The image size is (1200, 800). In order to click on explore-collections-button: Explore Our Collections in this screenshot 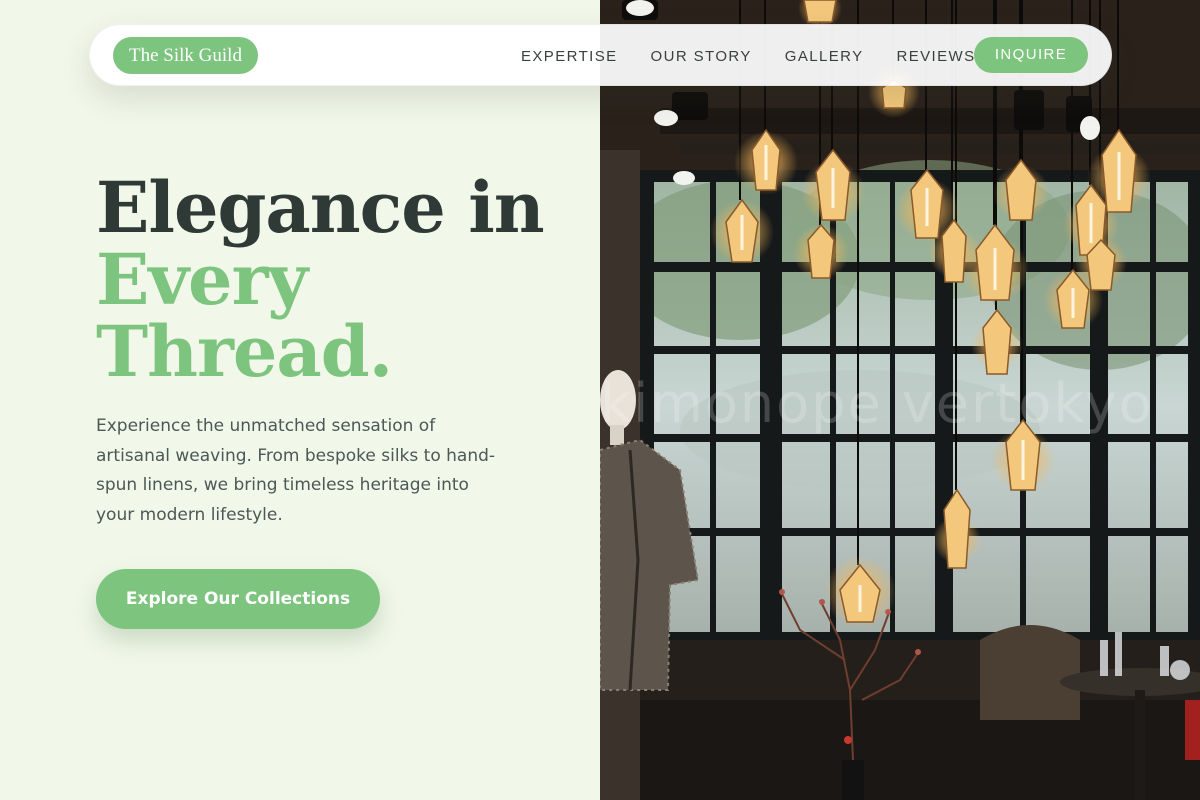, I will do `click(238, 599)`.